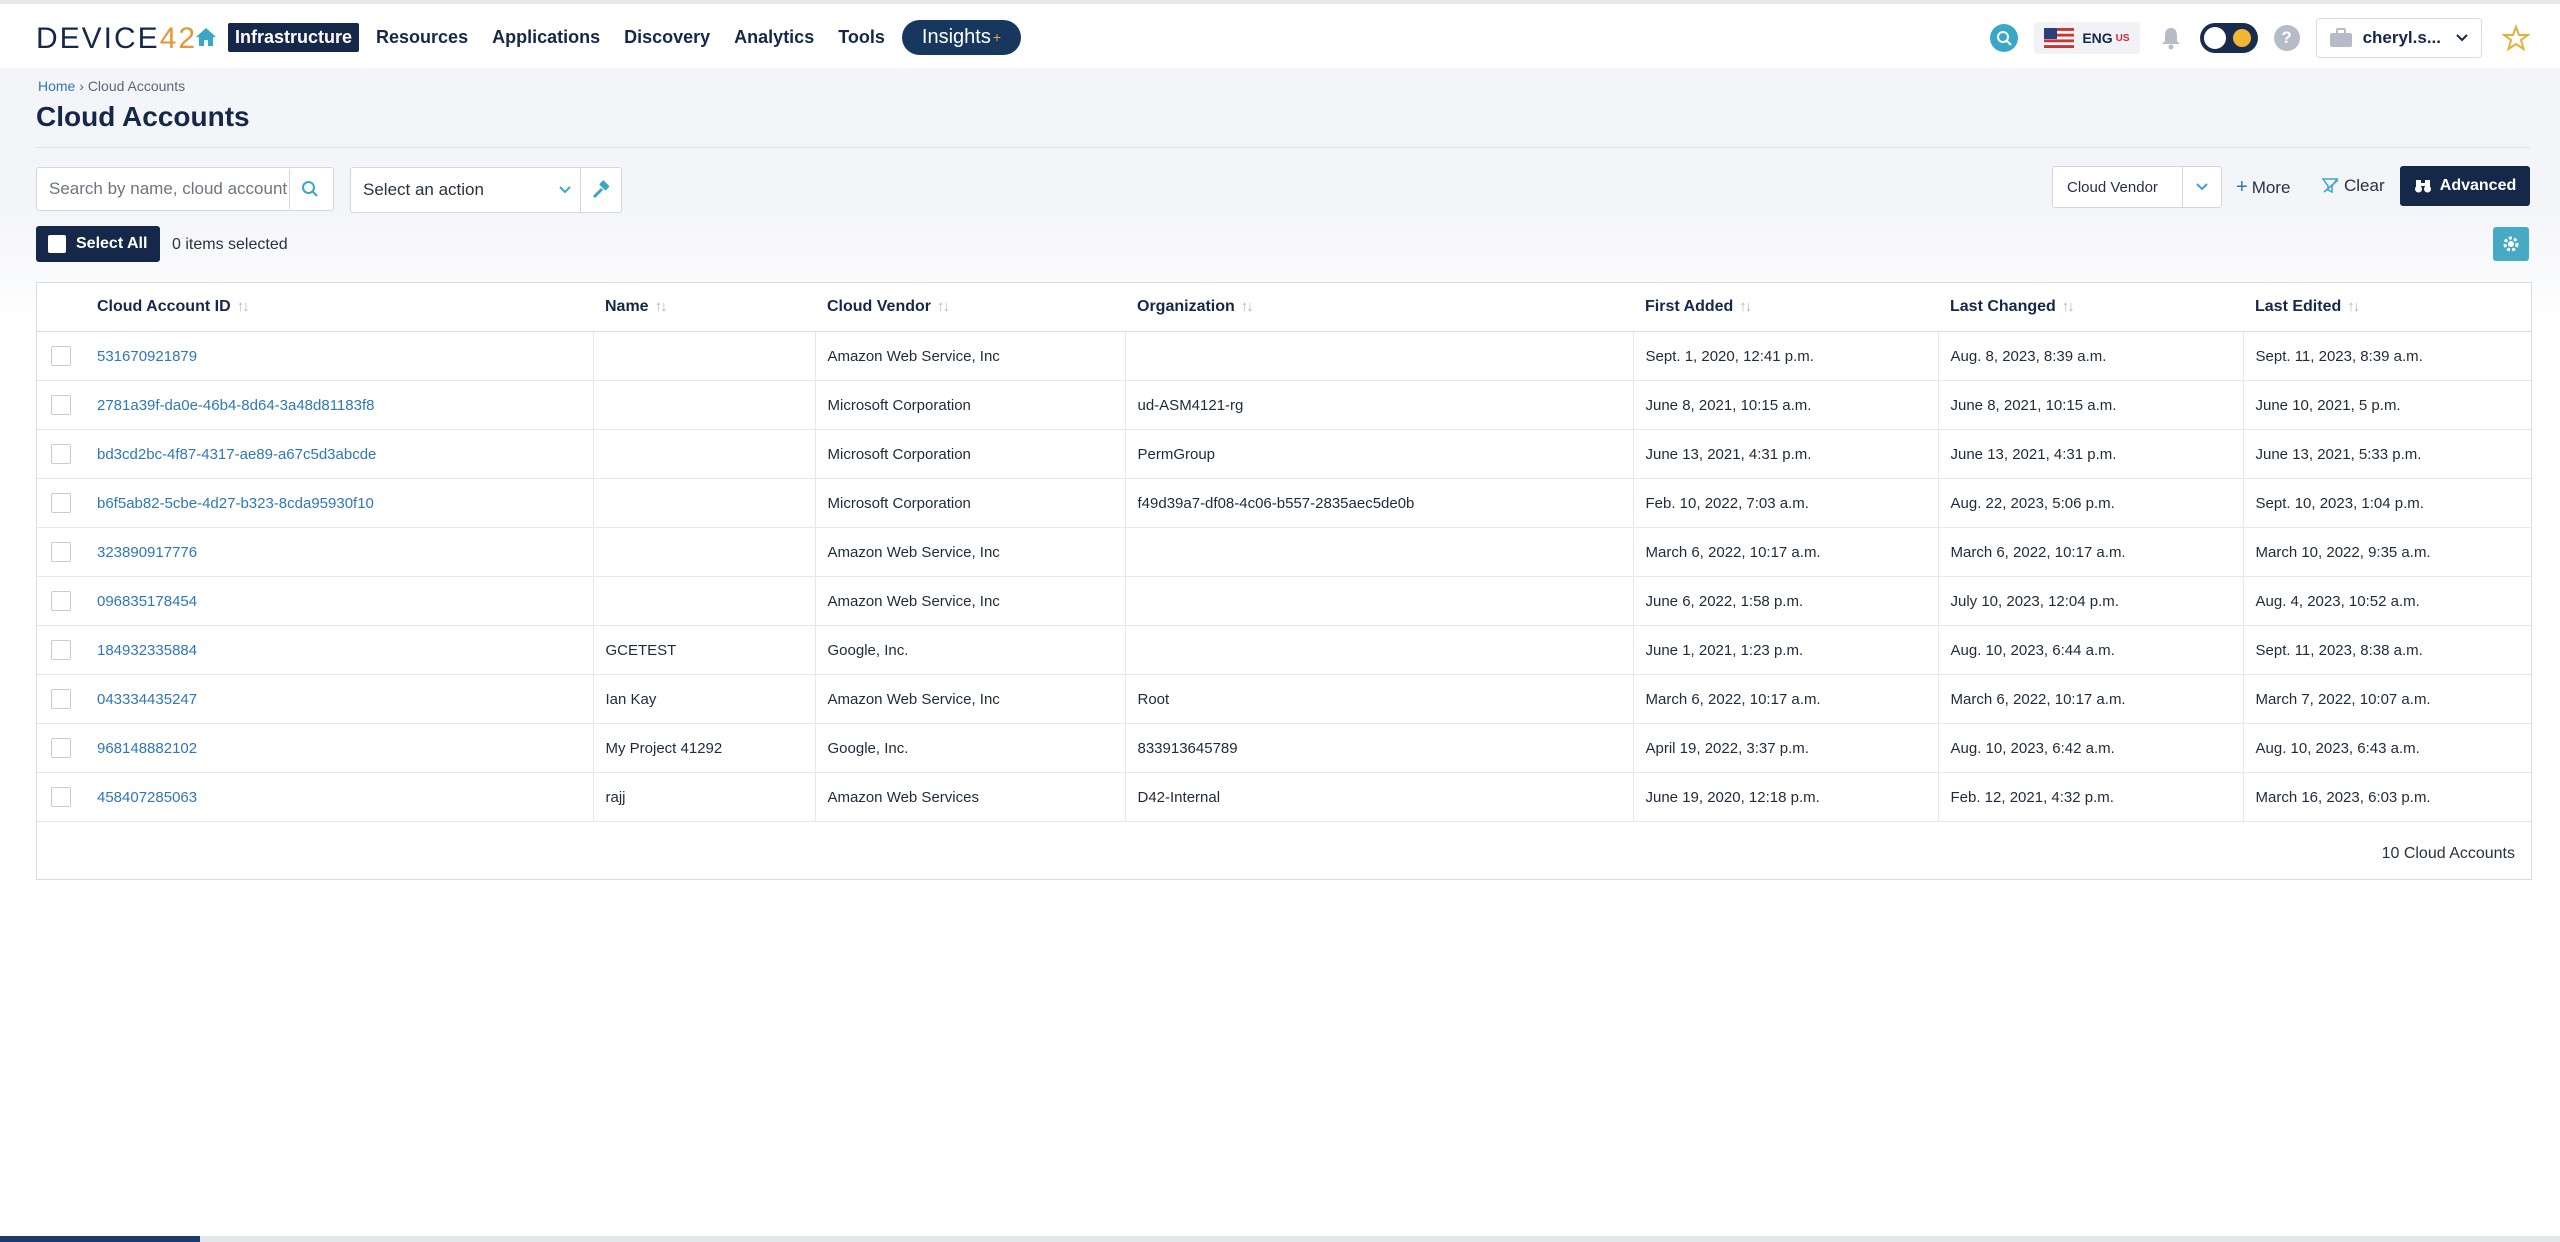 Image resolution: width=2560 pixels, height=1242 pixels. Describe the element at coordinates (2386, 552) in the screenshot. I see `cell-last-edited: March 10, 2022, 9:35 a.m.` at that location.